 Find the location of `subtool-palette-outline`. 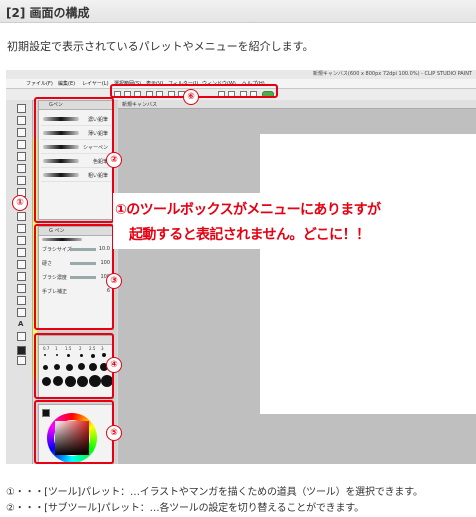

subtool-palette-outline is located at coordinates (74, 160).